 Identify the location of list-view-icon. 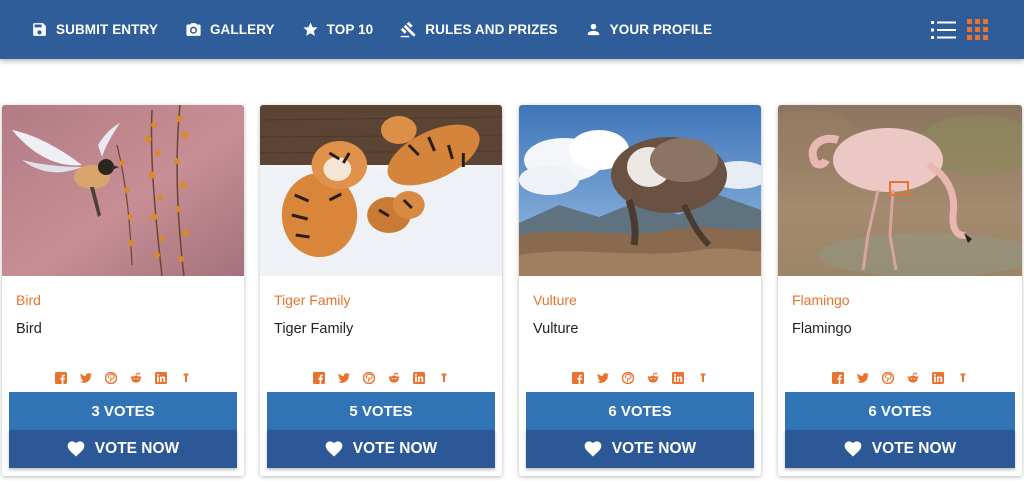
(943, 30).